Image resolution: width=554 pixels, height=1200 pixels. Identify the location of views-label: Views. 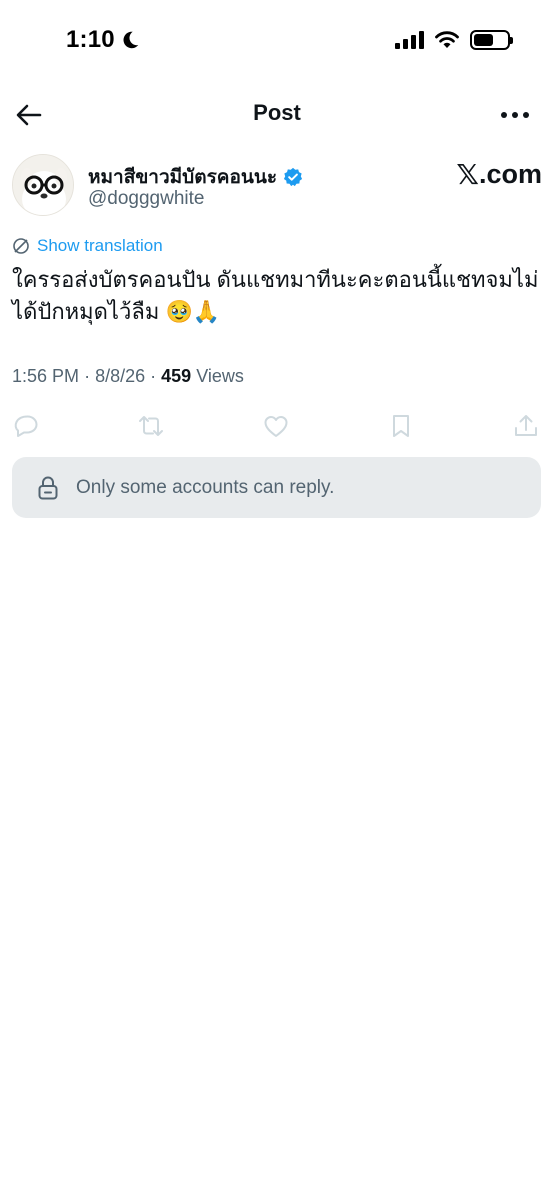
(220, 376).